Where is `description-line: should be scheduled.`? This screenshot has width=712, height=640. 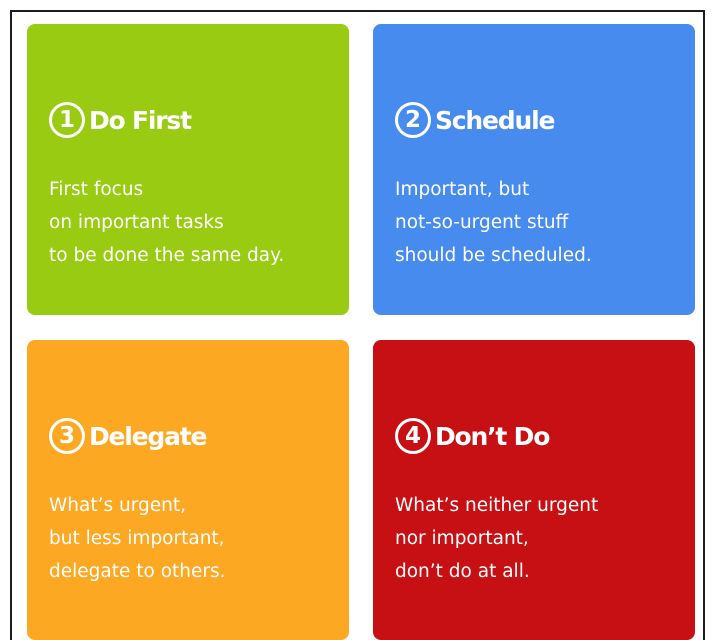
description-line: should be scheduled. is located at coordinates (493, 255).